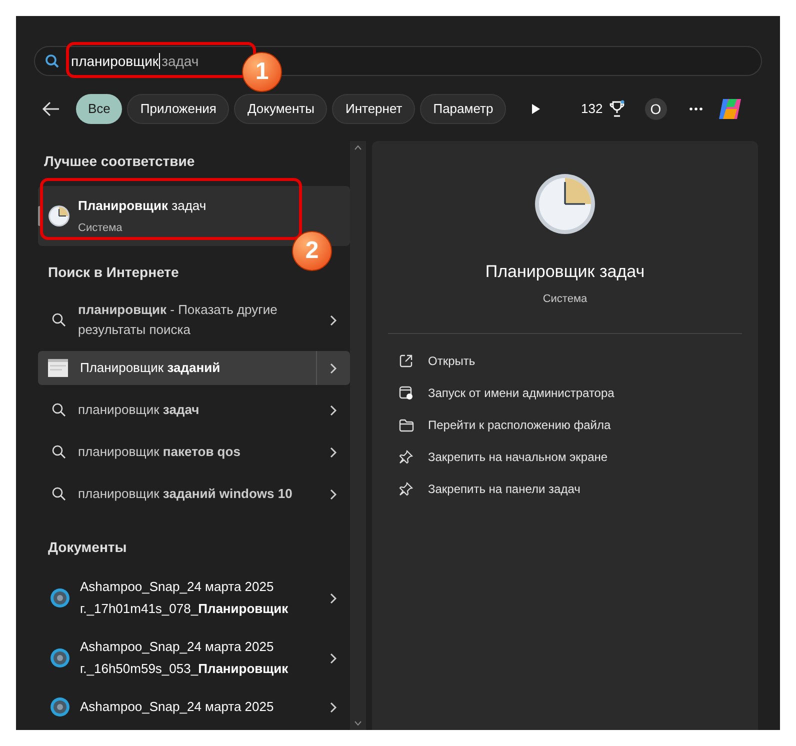  What do you see at coordinates (565, 425) in the screenshot?
I see `action-item: Перейти к расположению файла` at bounding box center [565, 425].